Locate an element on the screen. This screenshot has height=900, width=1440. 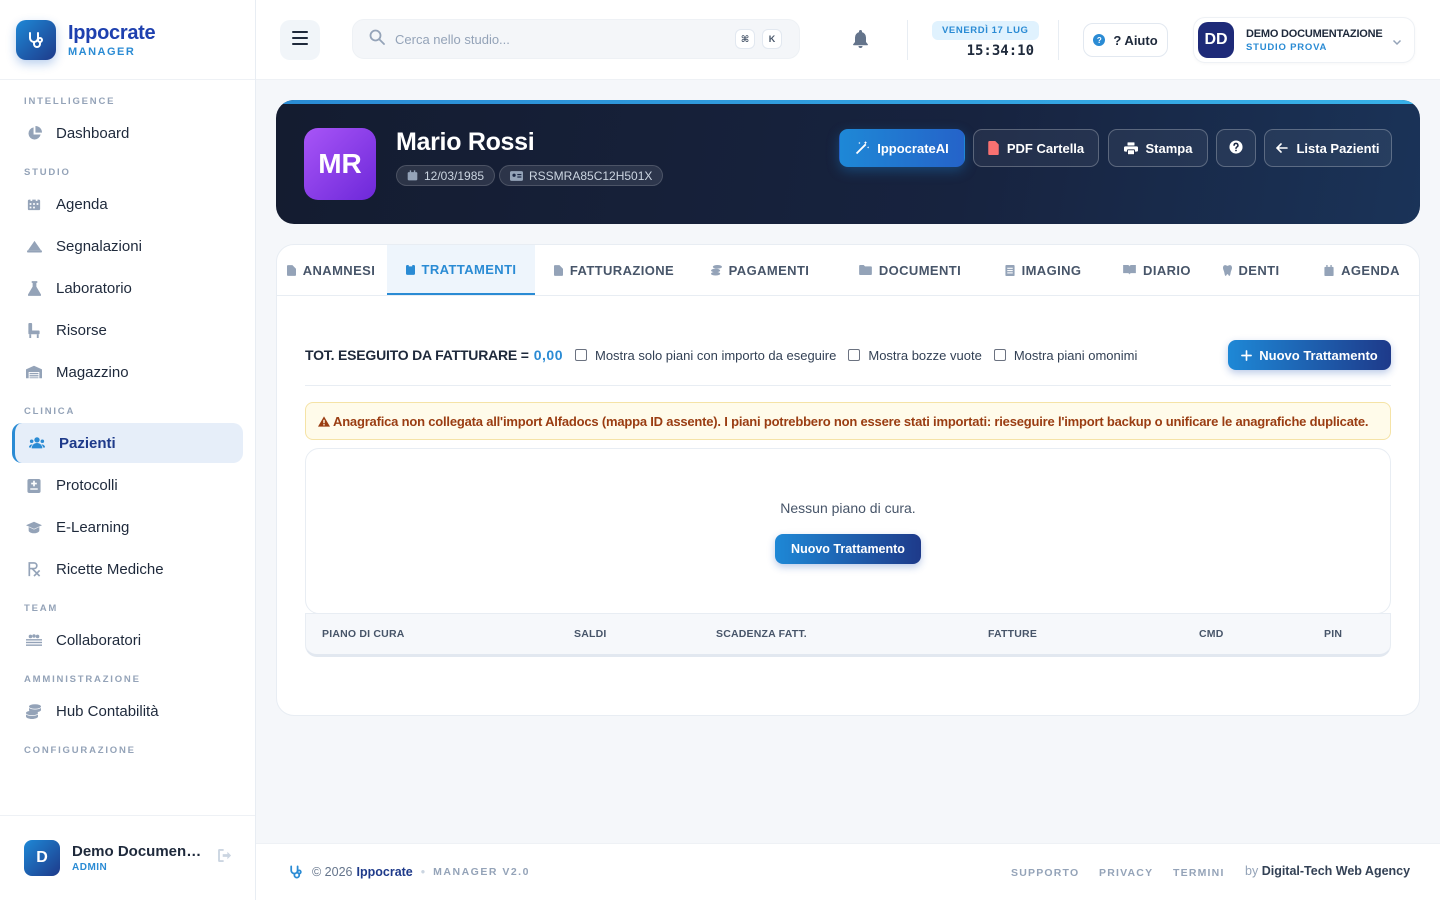
sidebar-user-role: ADMIN is located at coordinates (90, 867).